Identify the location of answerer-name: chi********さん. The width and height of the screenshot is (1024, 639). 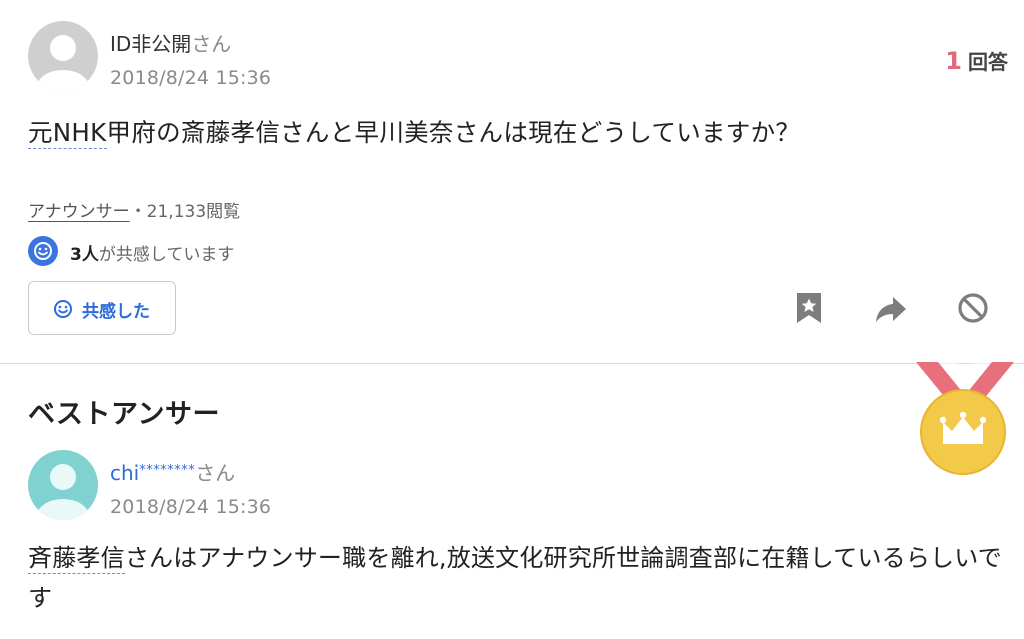
(172, 471).